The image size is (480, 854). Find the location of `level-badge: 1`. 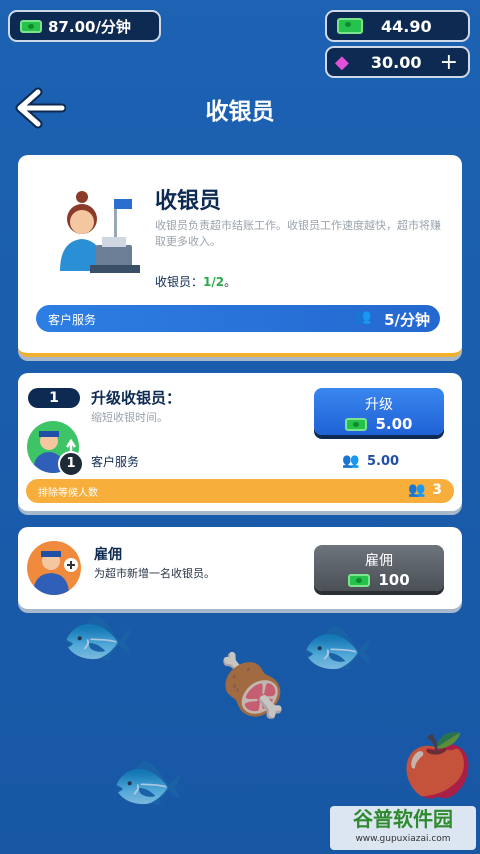

level-badge: 1 is located at coordinates (54, 398).